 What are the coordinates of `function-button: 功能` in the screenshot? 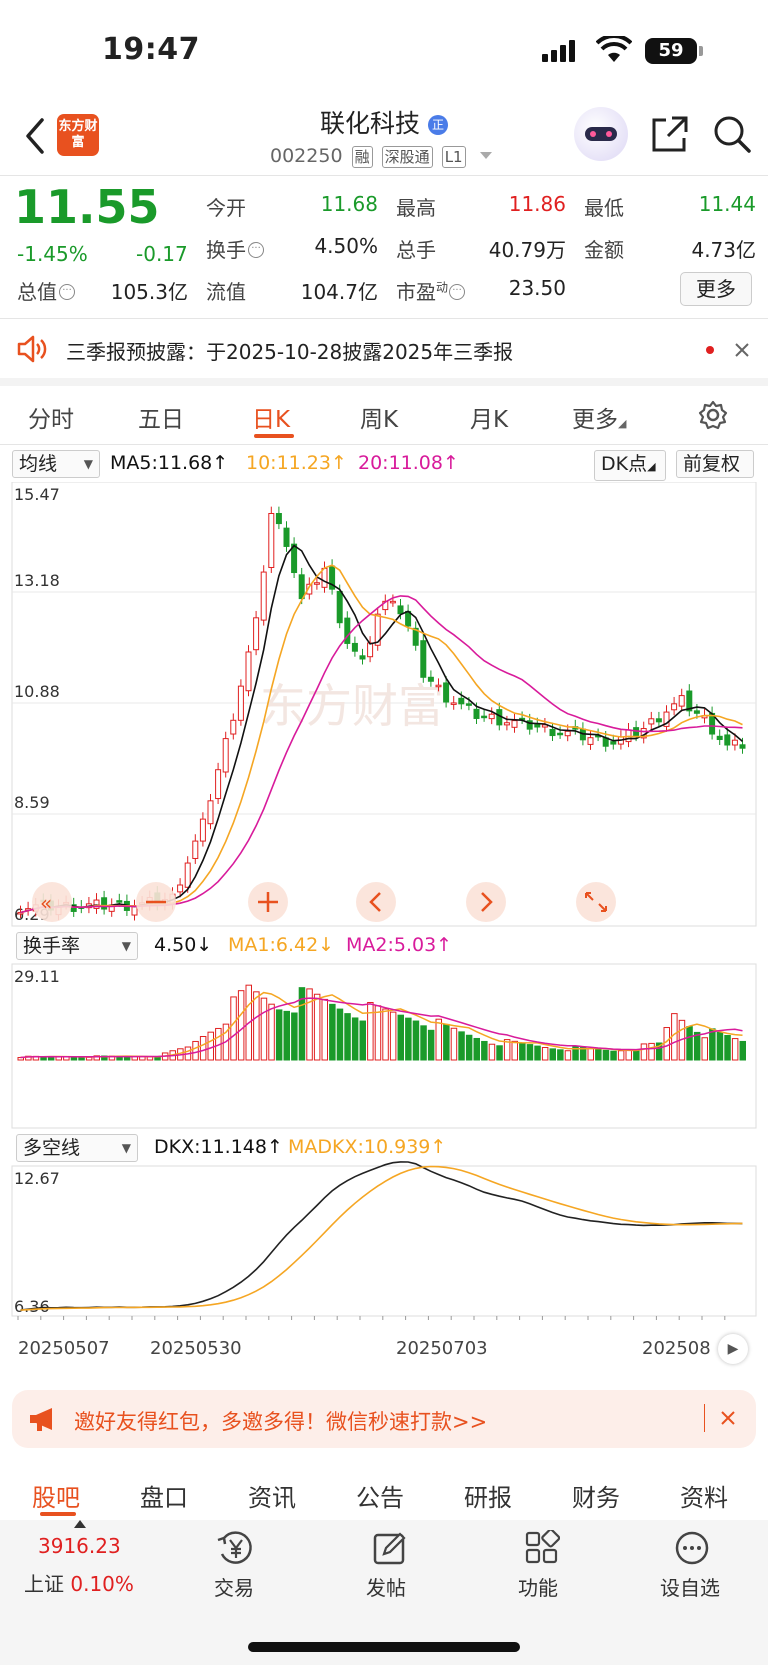 It's located at (538, 1586).